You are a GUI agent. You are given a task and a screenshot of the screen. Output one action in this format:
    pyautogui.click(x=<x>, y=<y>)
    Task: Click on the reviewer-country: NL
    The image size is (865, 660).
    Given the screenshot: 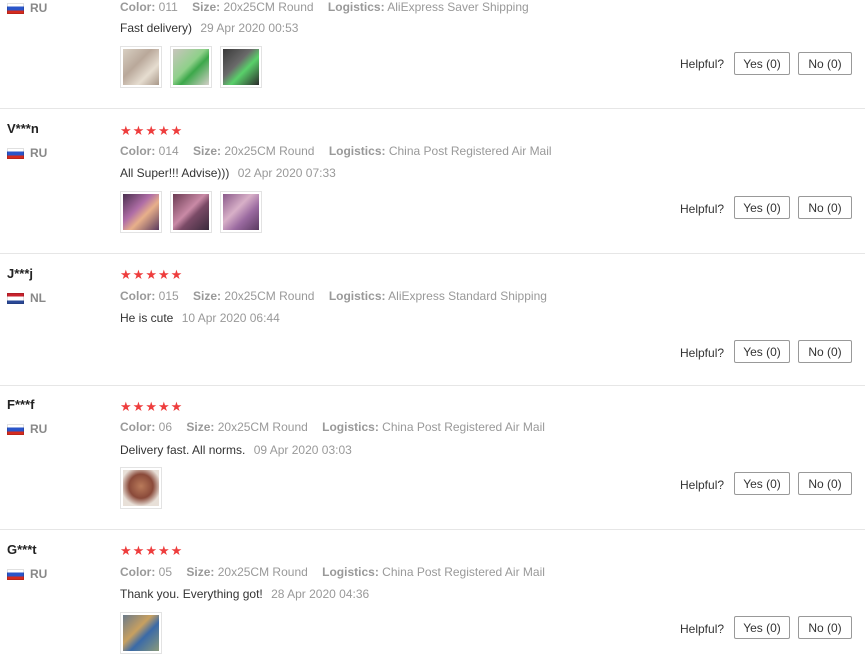 What is the action you would take?
    pyautogui.click(x=26, y=298)
    